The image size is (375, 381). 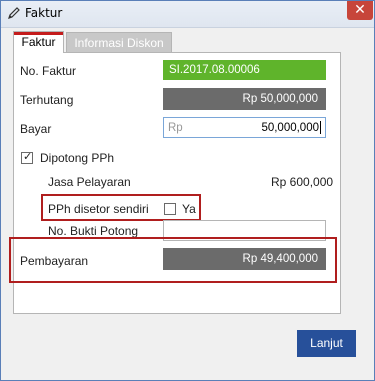 What do you see at coordinates (170, 209) in the screenshot?
I see `pph-disetor-checkbox` at bounding box center [170, 209].